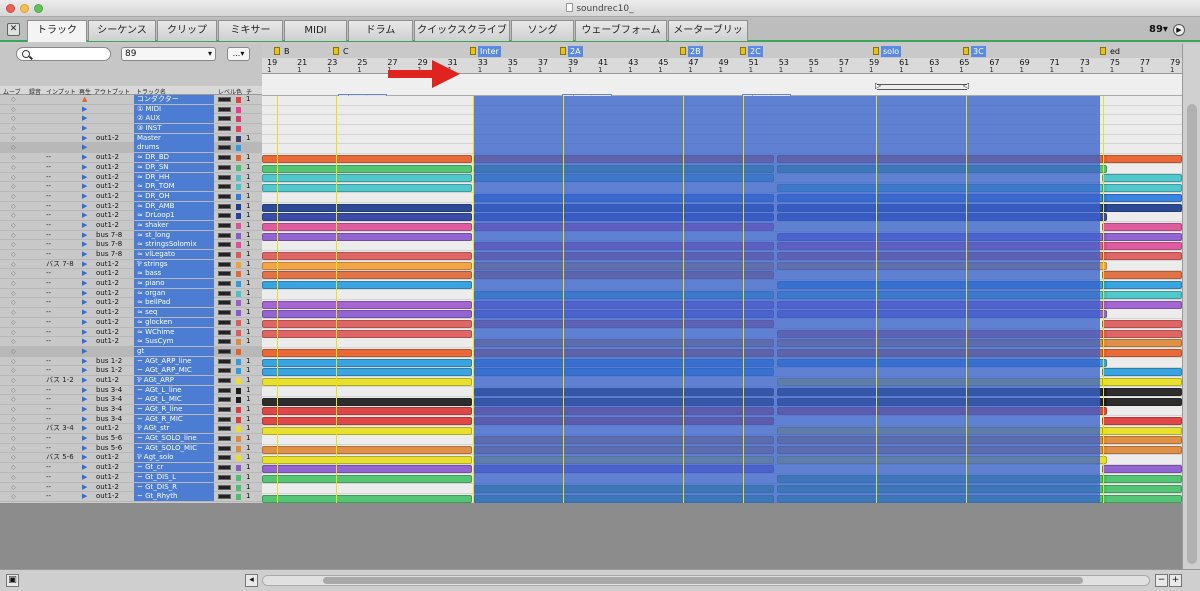  Describe the element at coordinates (1175, 580) in the screenshot. I see `zoom-in-icon: +` at that location.